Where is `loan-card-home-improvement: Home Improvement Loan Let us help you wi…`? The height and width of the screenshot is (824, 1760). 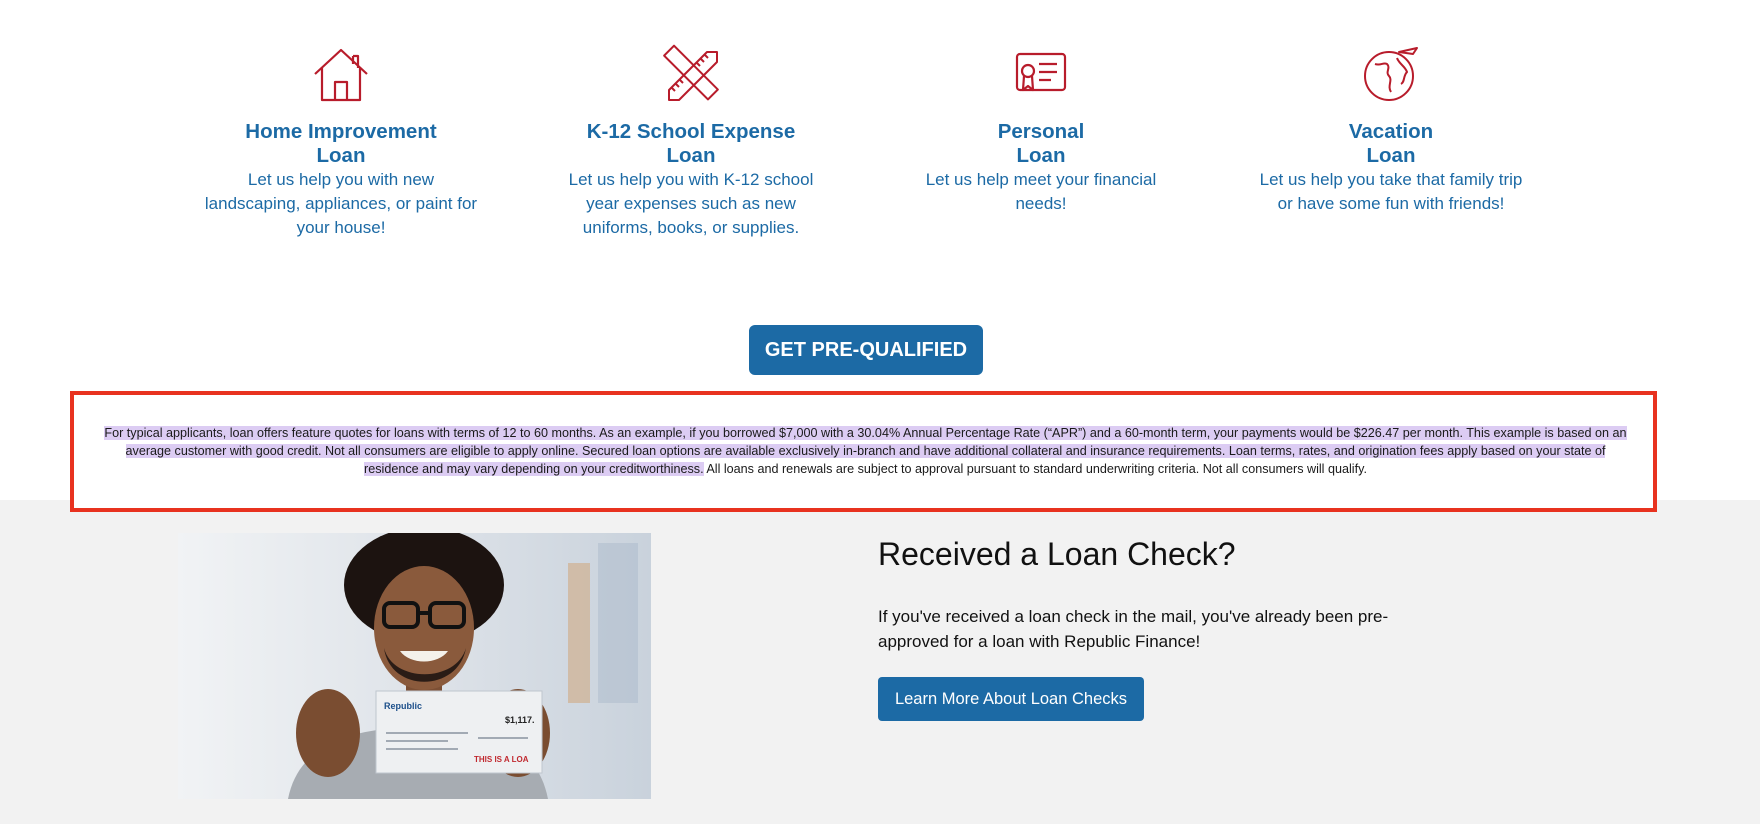
loan-card-home-improvement: Home Improvement Loan Let us help you wi… is located at coordinates (341, 142).